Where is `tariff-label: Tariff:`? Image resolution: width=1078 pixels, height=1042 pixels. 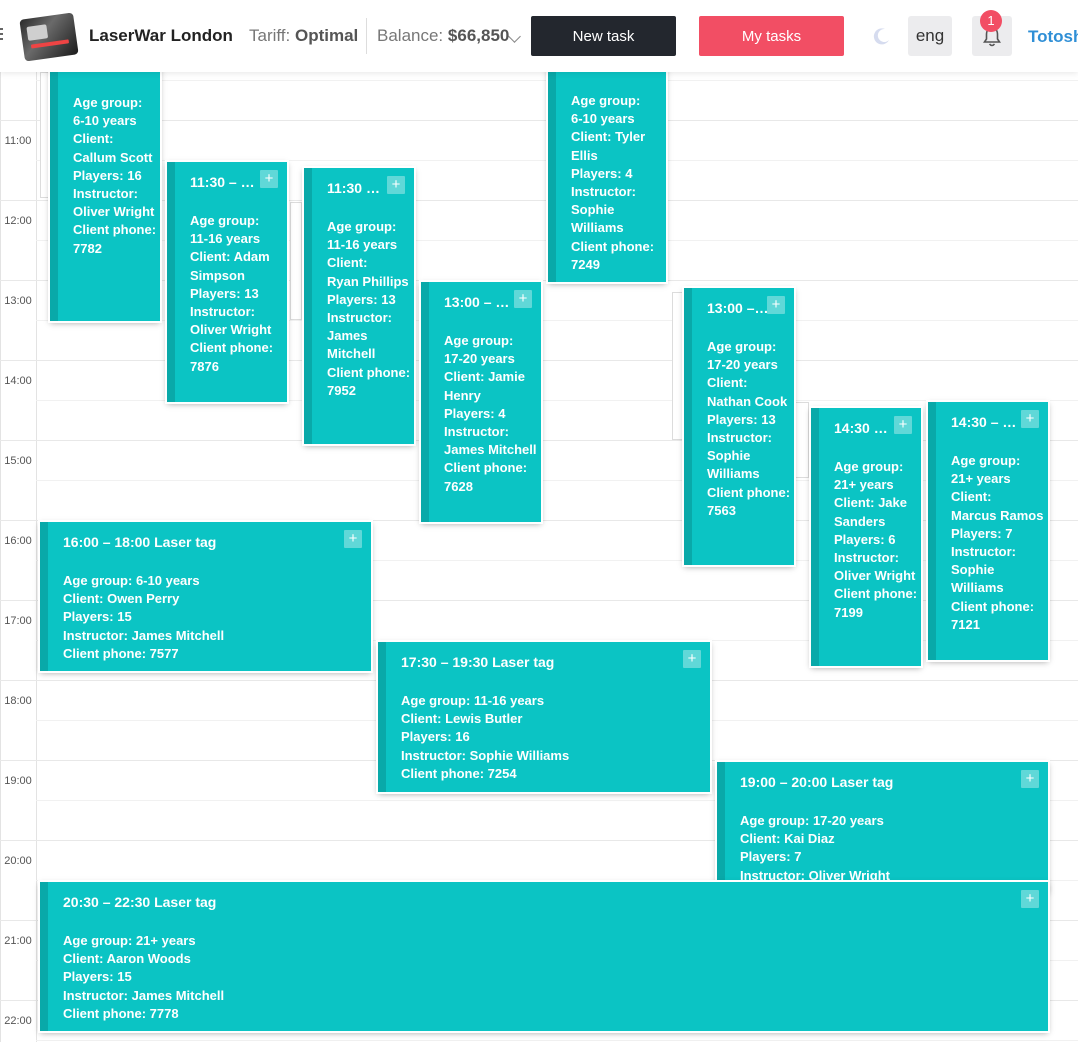 tariff-label: Tariff: is located at coordinates (270, 35).